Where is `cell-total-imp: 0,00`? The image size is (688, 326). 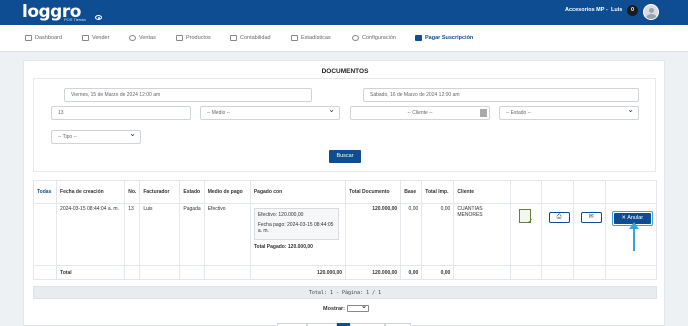
cell-total-imp: 0,00 is located at coordinates (438, 234).